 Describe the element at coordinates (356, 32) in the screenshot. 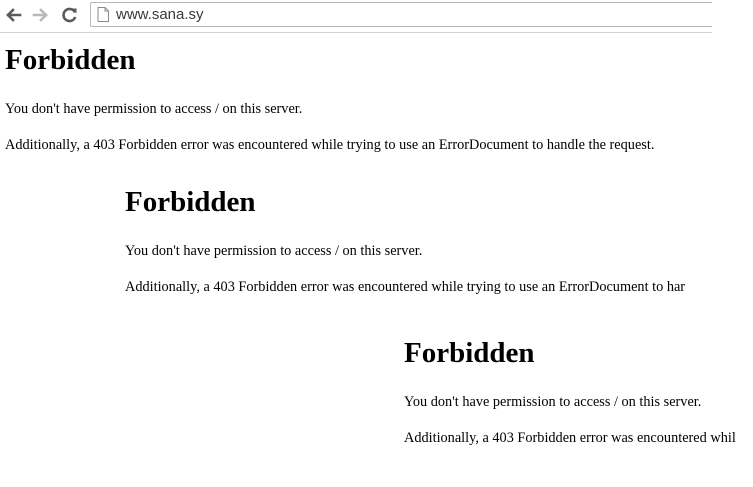

I see `toolbar-divider` at that location.